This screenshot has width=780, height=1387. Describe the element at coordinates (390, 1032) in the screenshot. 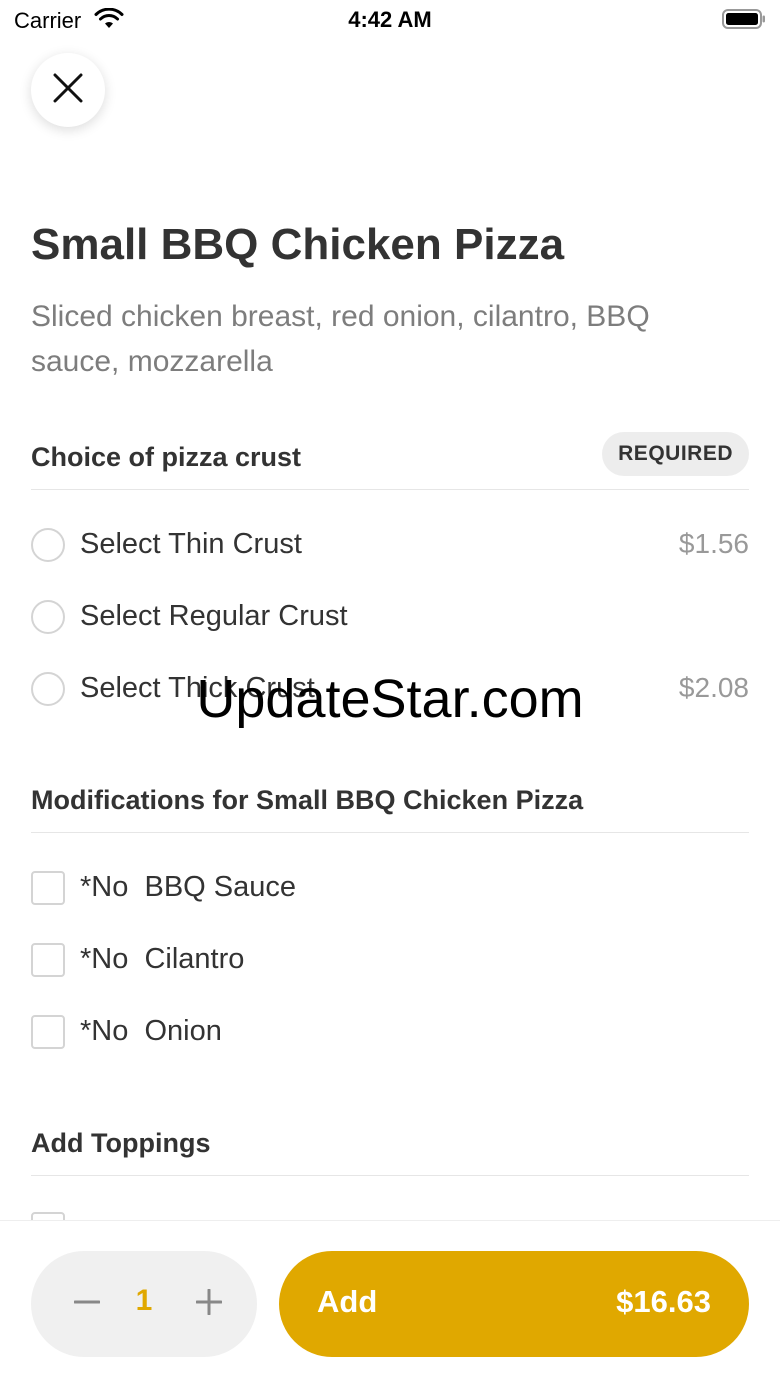

I see `modification-no-onion: *No Onion` at that location.